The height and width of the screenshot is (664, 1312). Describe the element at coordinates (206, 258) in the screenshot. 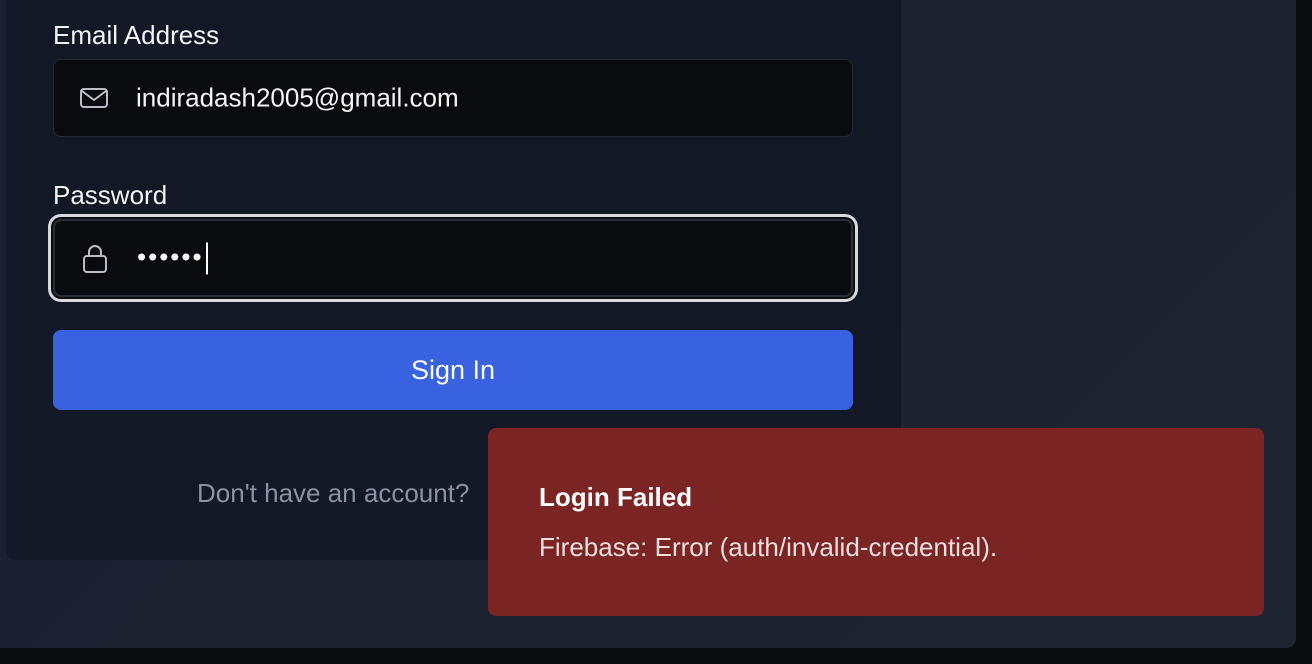

I see `text-caret` at that location.